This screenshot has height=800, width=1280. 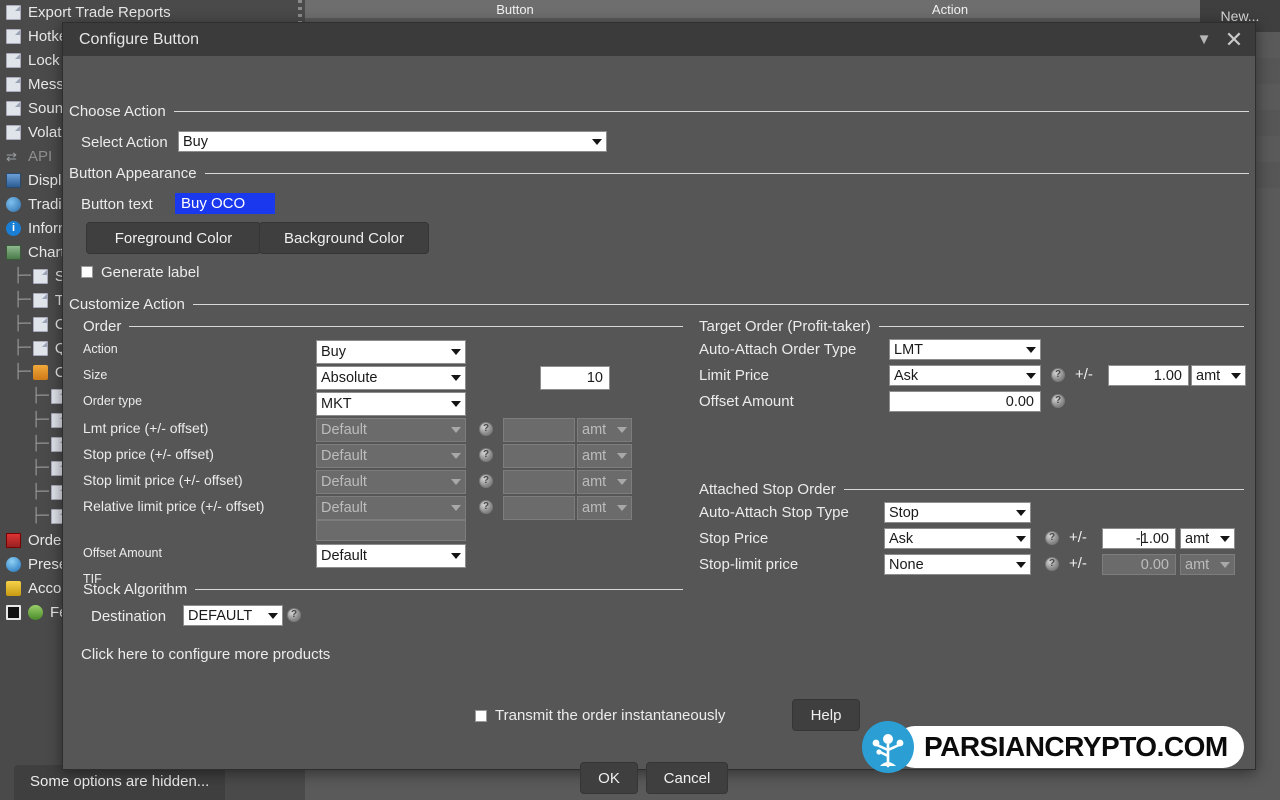 I want to click on stop-limit-price-dropdown: None, so click(x=957, y=564).